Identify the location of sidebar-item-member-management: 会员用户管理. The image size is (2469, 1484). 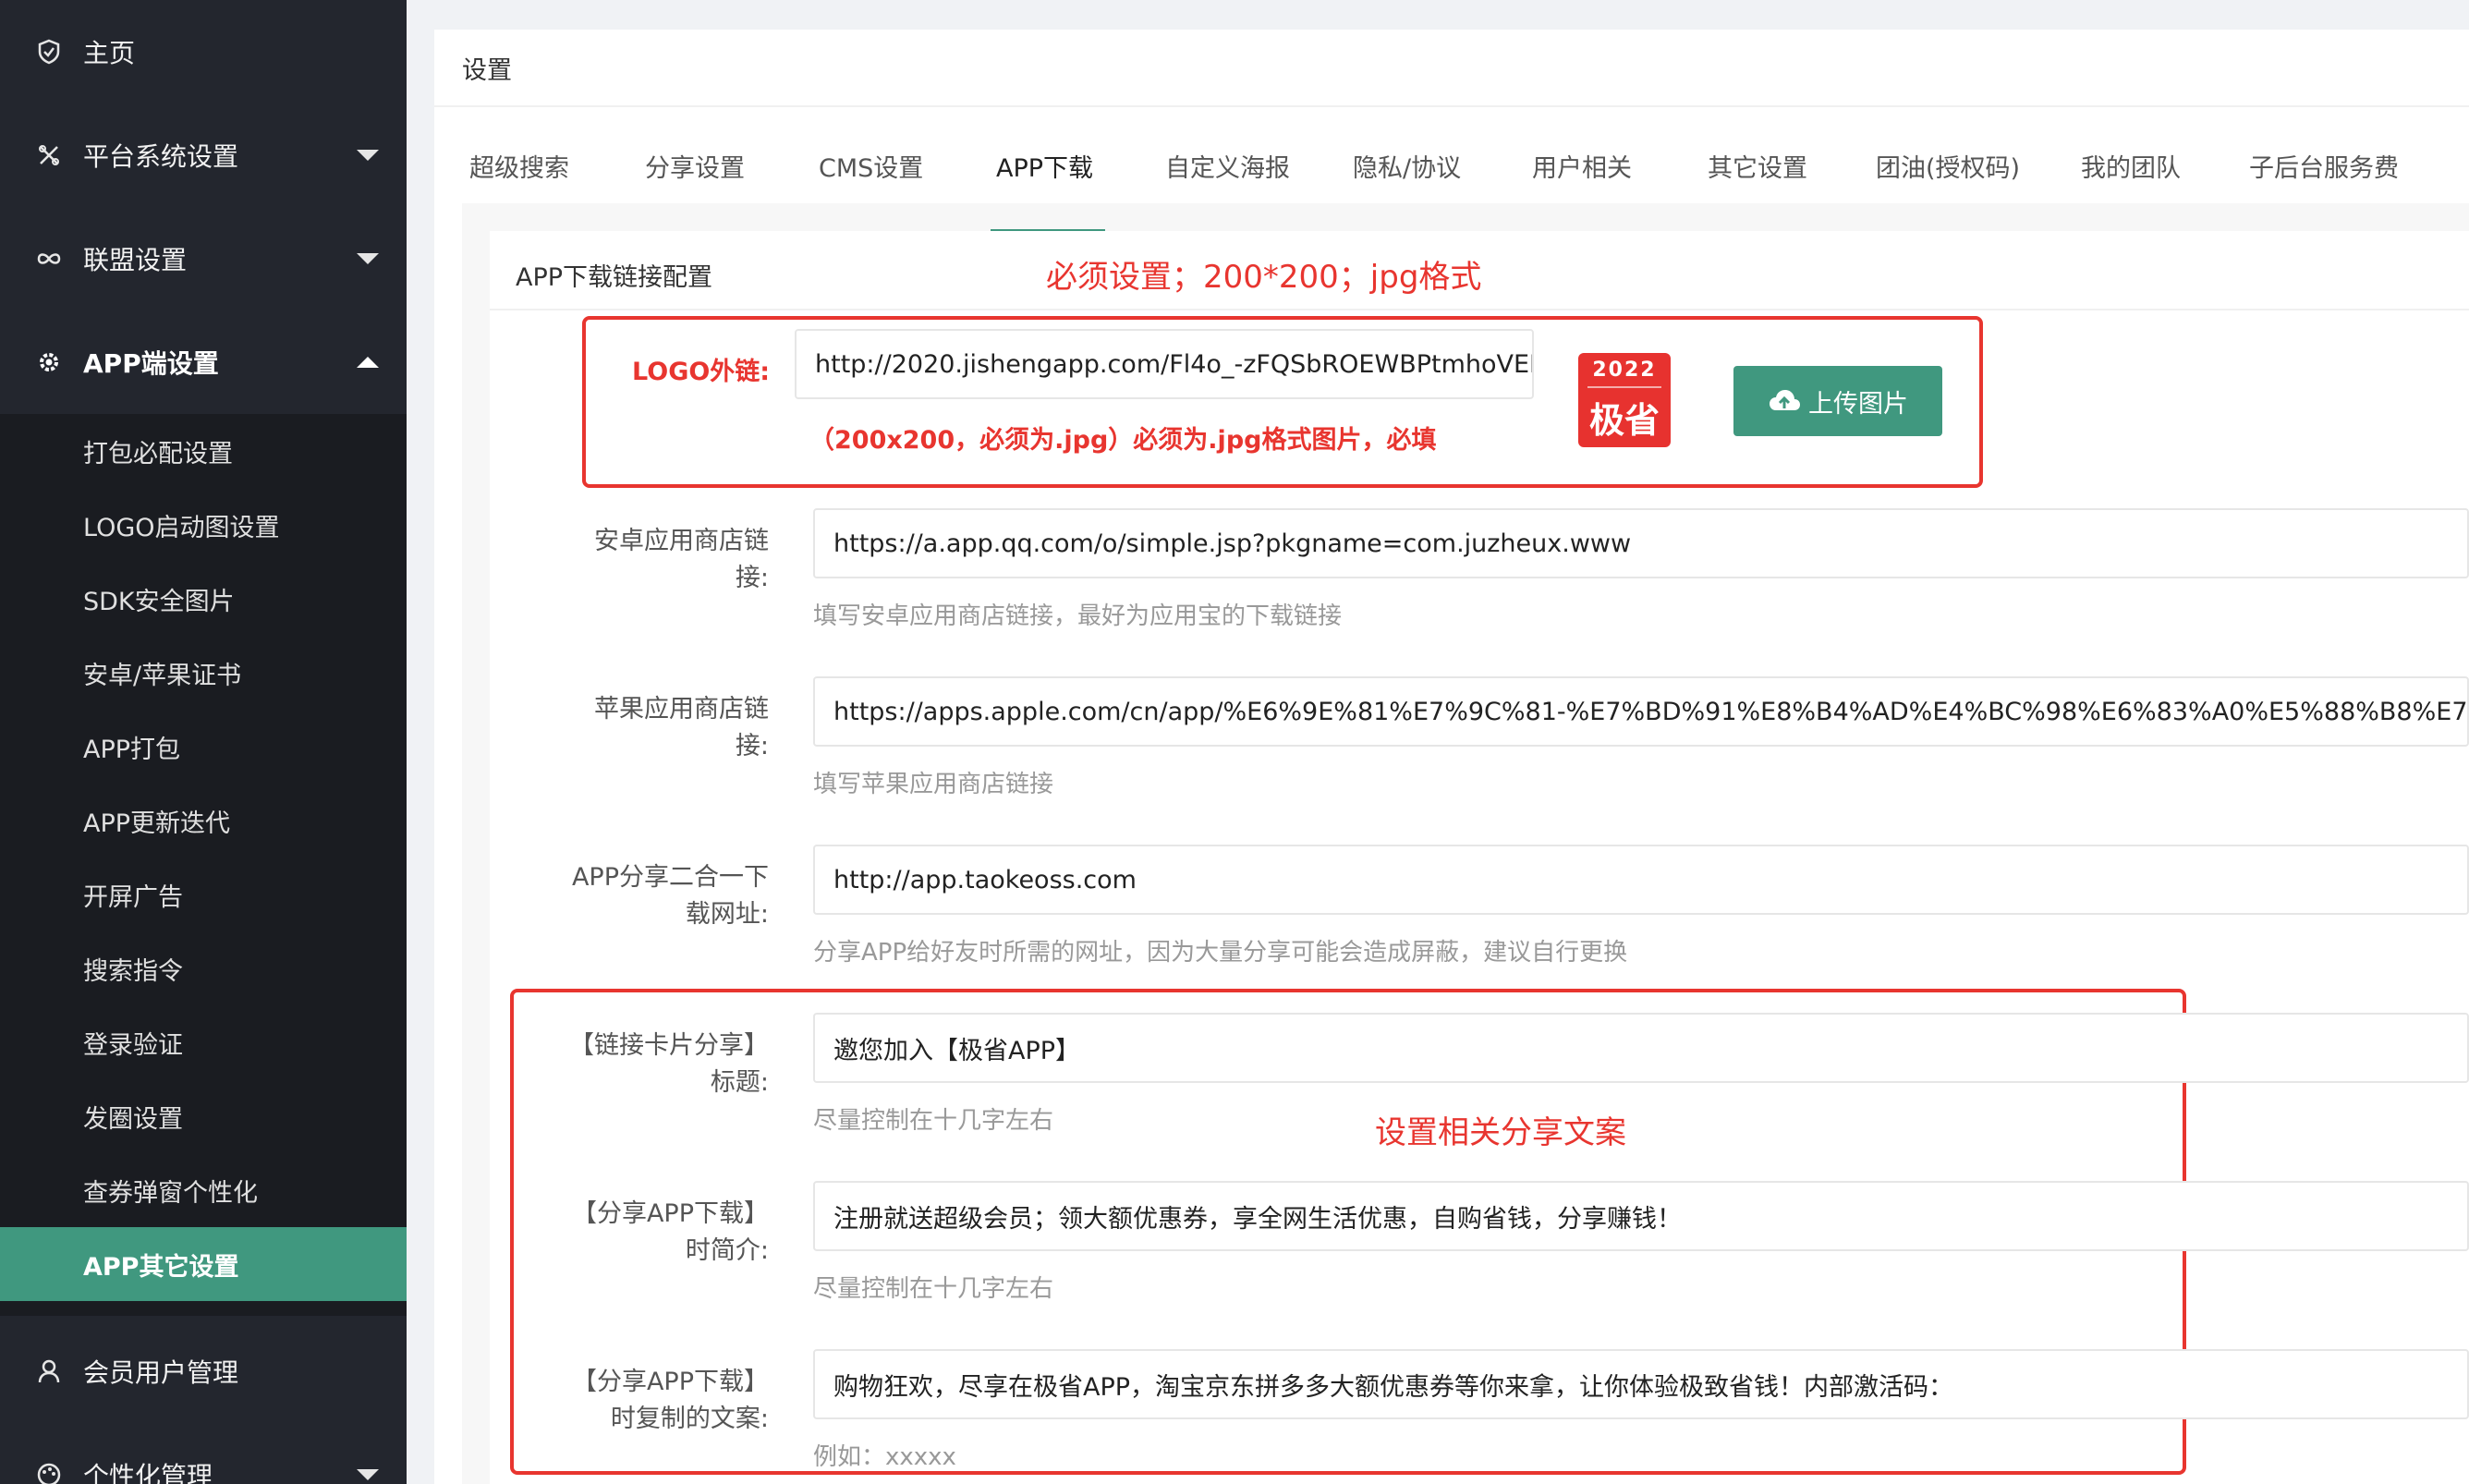
(204, 1371).